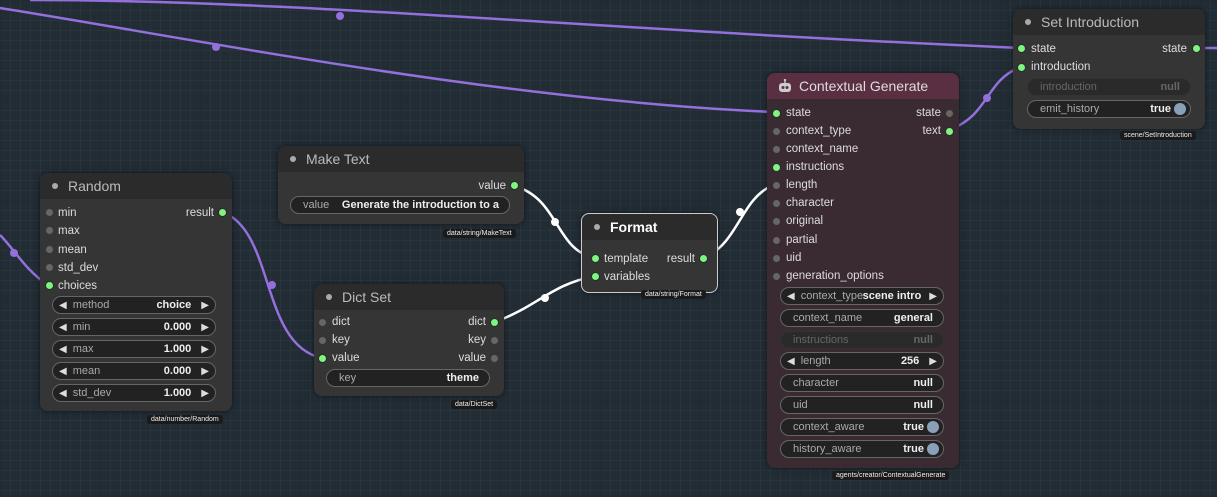 Image resolution: width=1217 pixels, height=497 pixels. Describe the element at coordinates (1158, 135) in the screenshot. I see `node-path-badge: scene/SetIntroduction` at that location.